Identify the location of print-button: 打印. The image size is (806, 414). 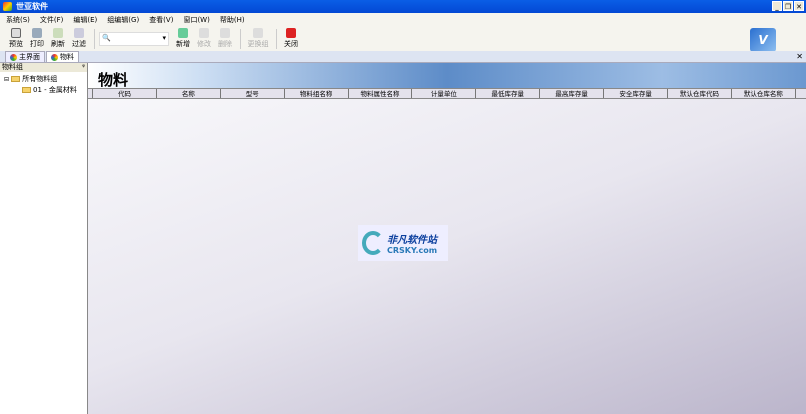
(37, 38).